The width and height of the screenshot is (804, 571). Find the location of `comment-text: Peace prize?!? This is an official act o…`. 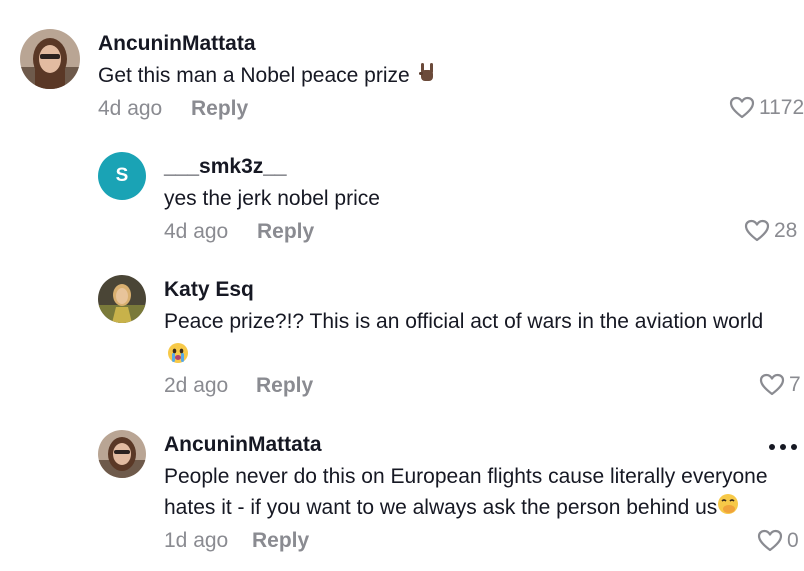

comment-text: Peace prize?!? This is an official act o… is located at coordinates (464, 321).